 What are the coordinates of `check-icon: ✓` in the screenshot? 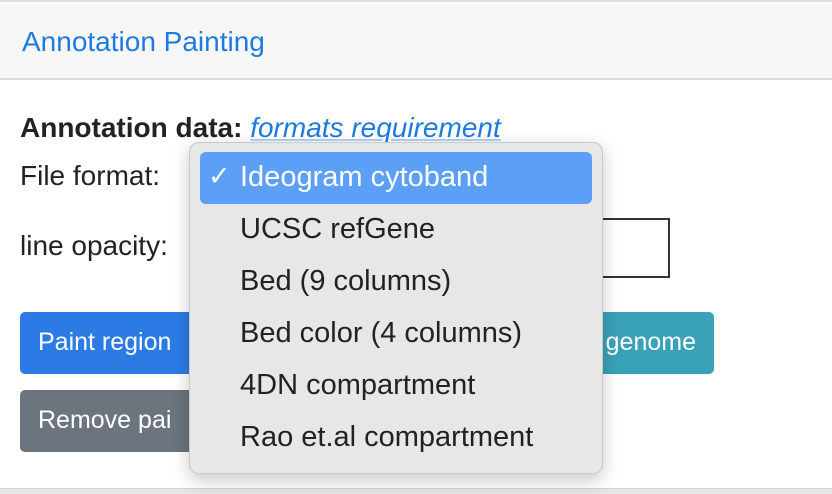 It's located at (219, 176).